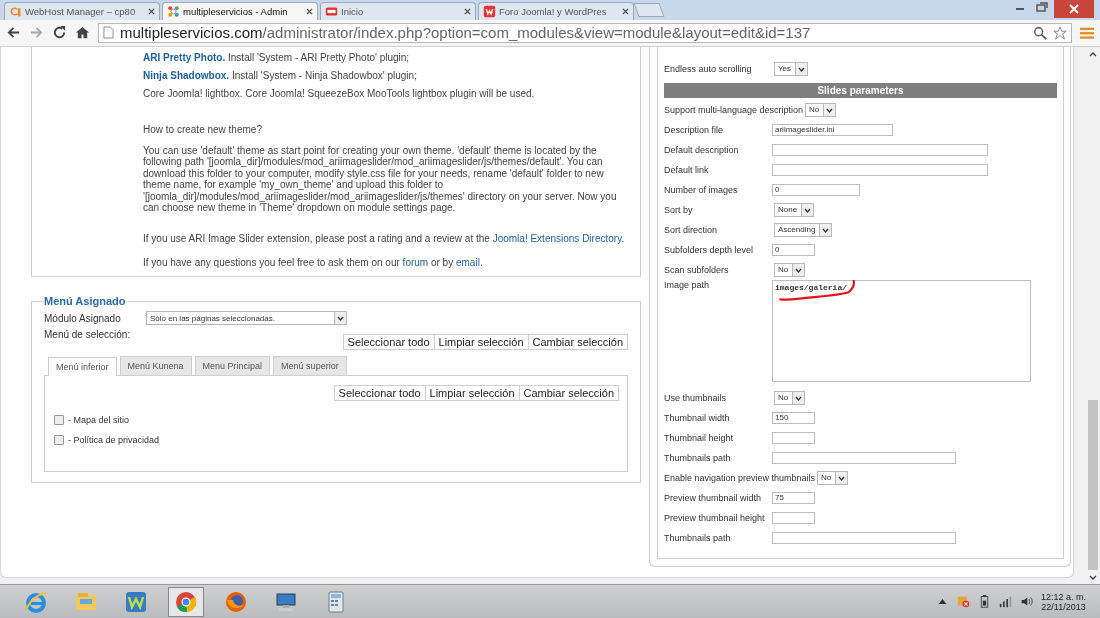  What do you see at coordinates (793, 497) in the screenshot?
I see `text-field: 75` at bounding box center [793, 497].